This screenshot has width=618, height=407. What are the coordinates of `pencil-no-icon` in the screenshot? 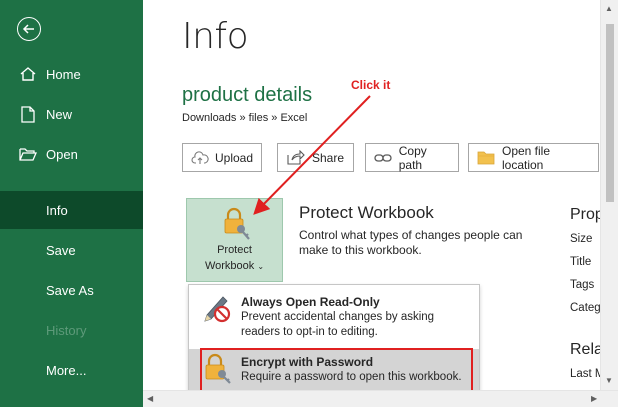 It's located at (217, 308).